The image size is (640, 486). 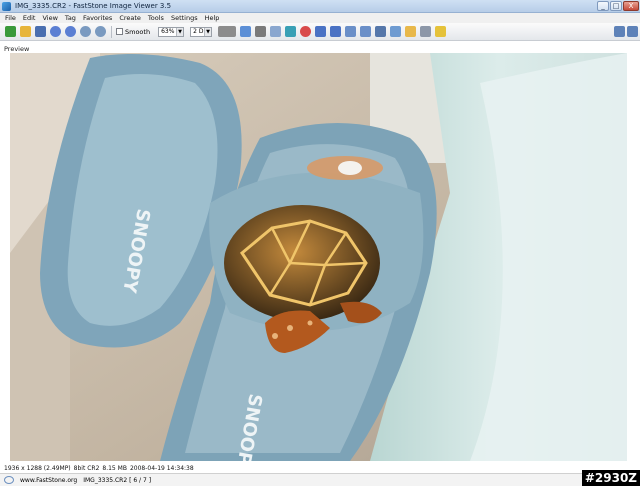 I want to click on faststone-icon, so click(x=9, y=480).